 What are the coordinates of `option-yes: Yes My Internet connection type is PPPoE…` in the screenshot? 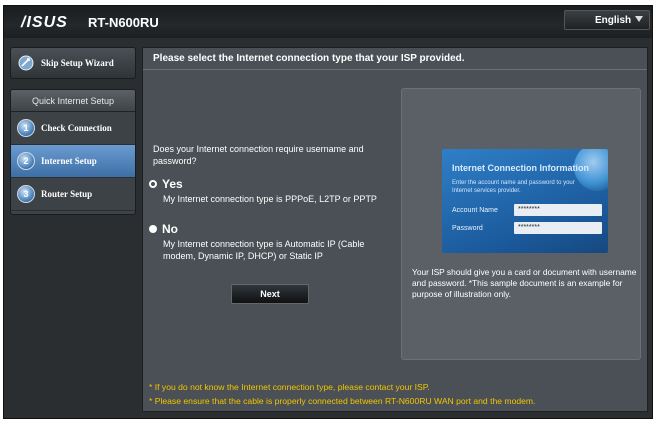 It's located at (274, 197).